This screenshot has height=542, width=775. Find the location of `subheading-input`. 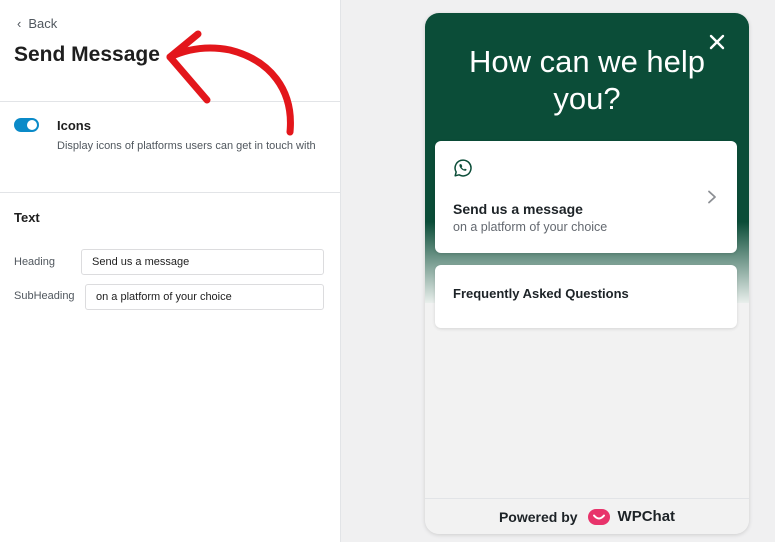

subheading-input is located at coordinates (204, 297).